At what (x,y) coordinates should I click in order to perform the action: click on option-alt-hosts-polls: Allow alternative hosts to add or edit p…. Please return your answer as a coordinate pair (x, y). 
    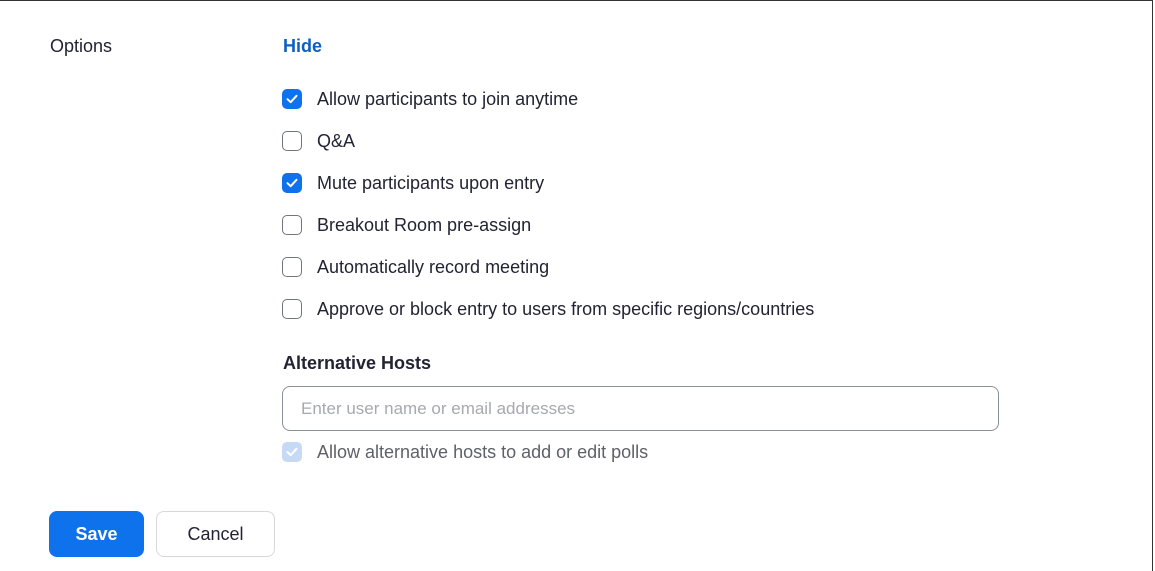
    Looking at the image, I should click on (465, 452).